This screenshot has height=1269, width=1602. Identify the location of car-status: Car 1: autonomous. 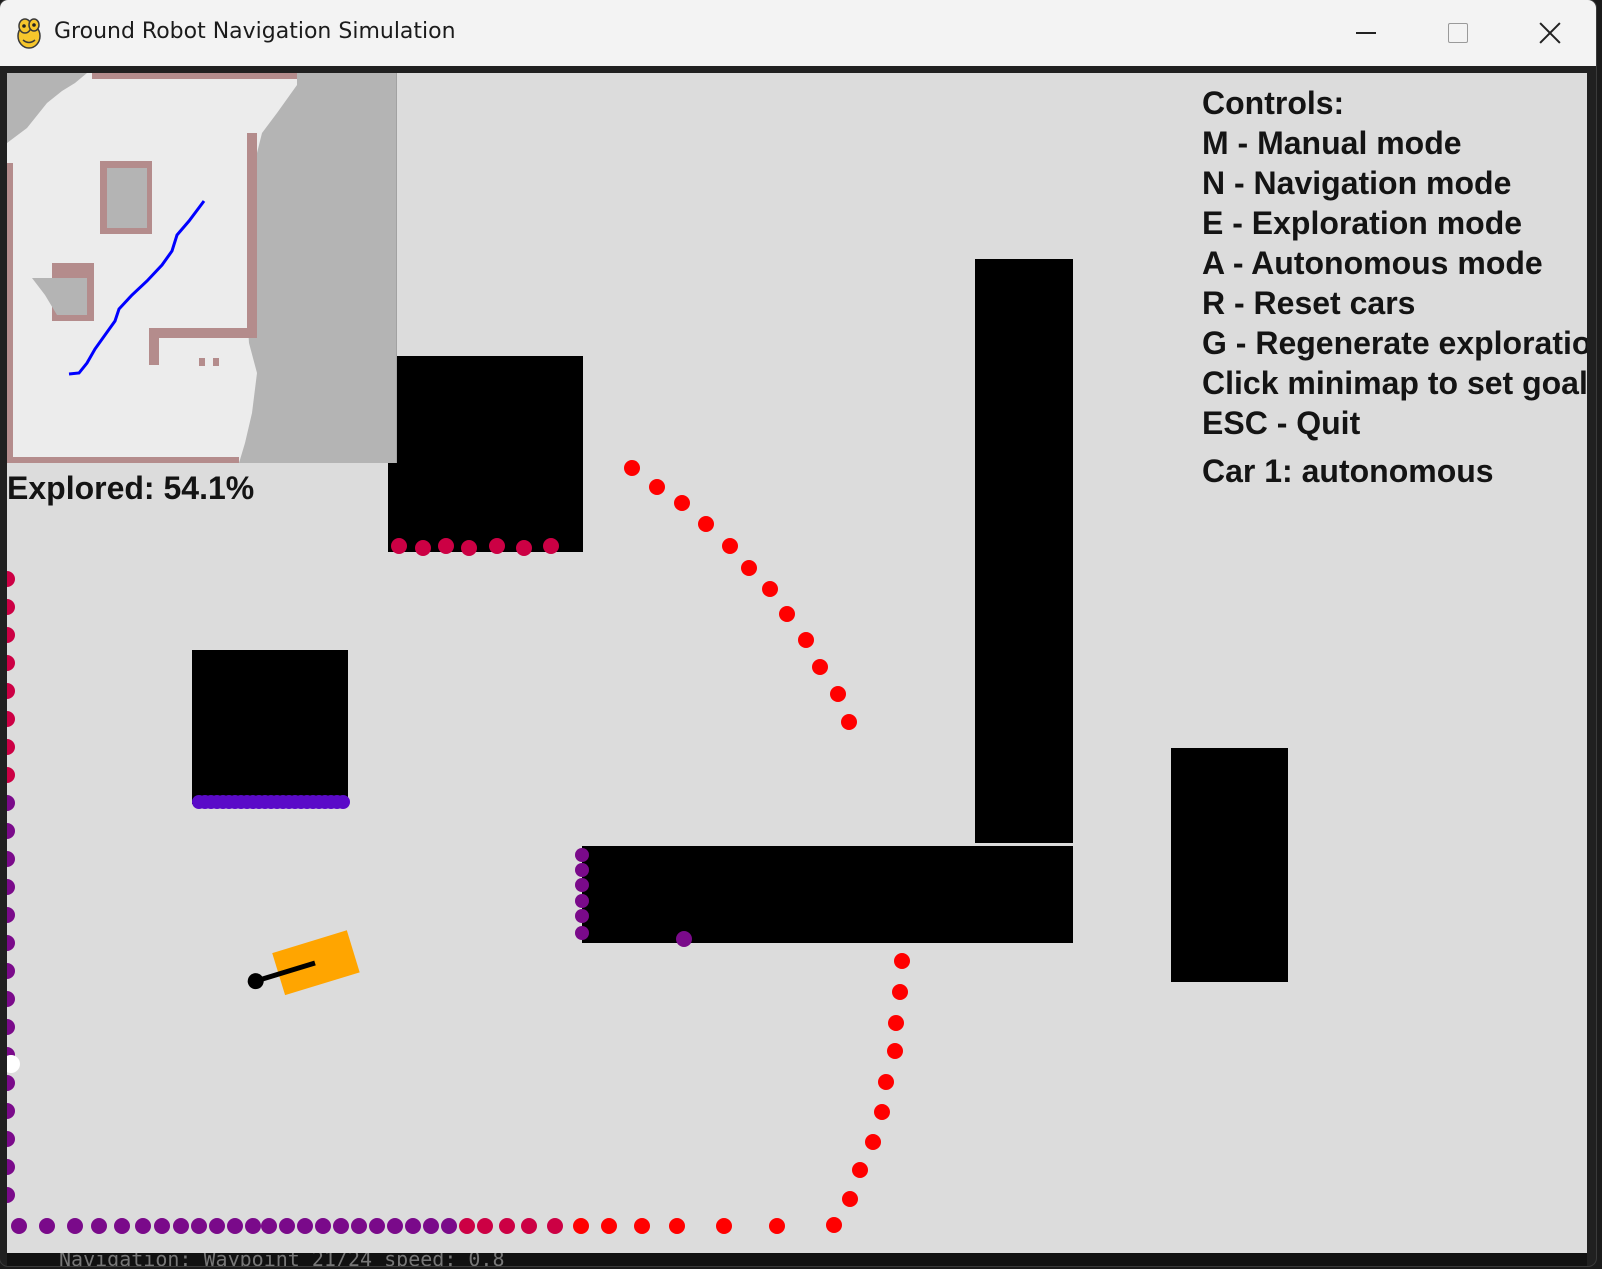
(1348, 471).